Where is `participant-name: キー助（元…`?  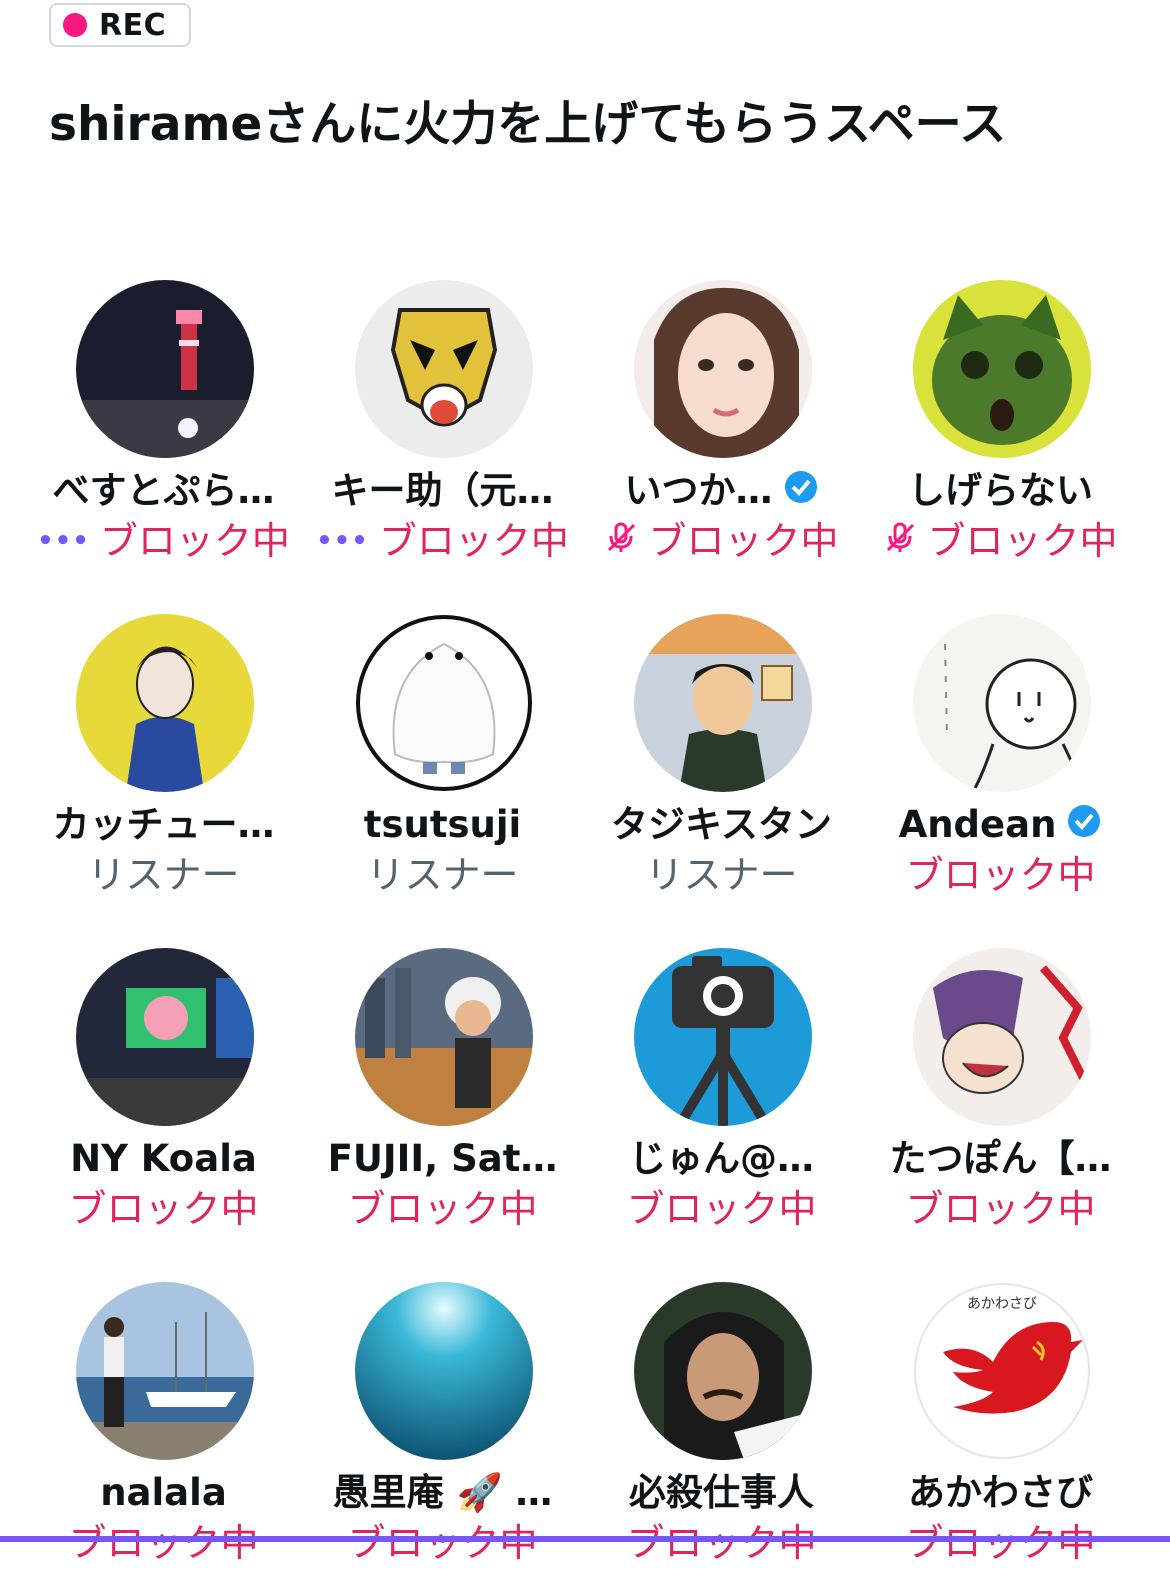
participant-name: キー助（元… is located at coordinates (442, 490).